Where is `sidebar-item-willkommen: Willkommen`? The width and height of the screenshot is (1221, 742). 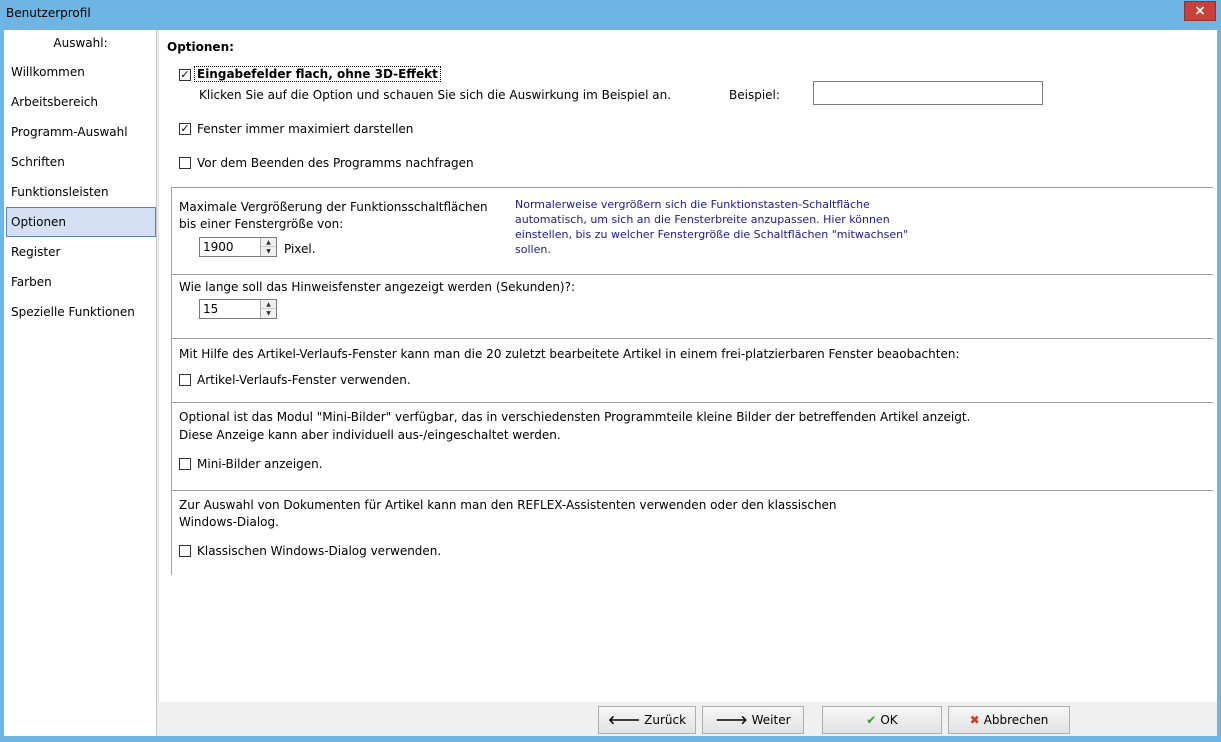
sidebar-item-willkommen: Willkommen is located at coordinates (81, 72).